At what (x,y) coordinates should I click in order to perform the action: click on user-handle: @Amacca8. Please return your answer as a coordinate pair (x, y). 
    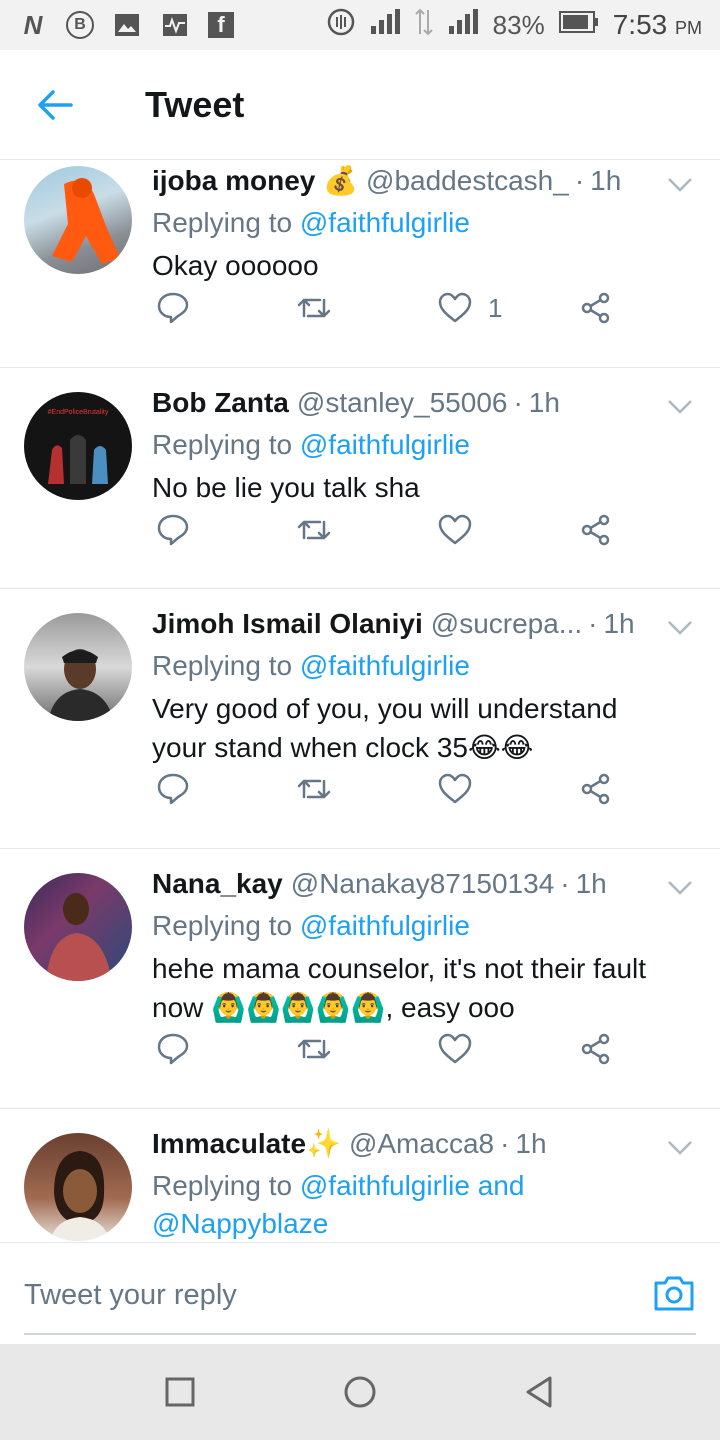
    Looking at the image, I should click on (421, 1144).